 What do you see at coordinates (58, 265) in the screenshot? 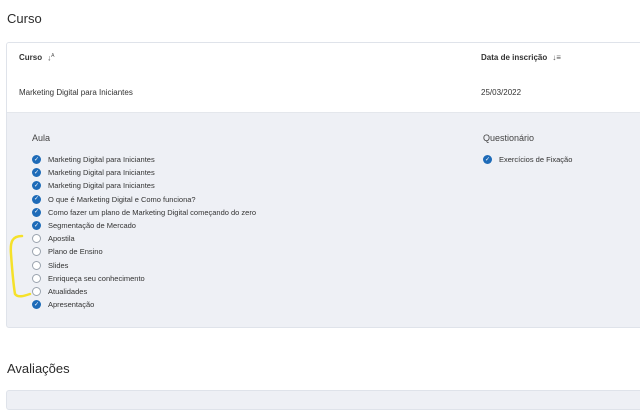
I see `lesson-label: Slides` at bounding box center [58, 265].